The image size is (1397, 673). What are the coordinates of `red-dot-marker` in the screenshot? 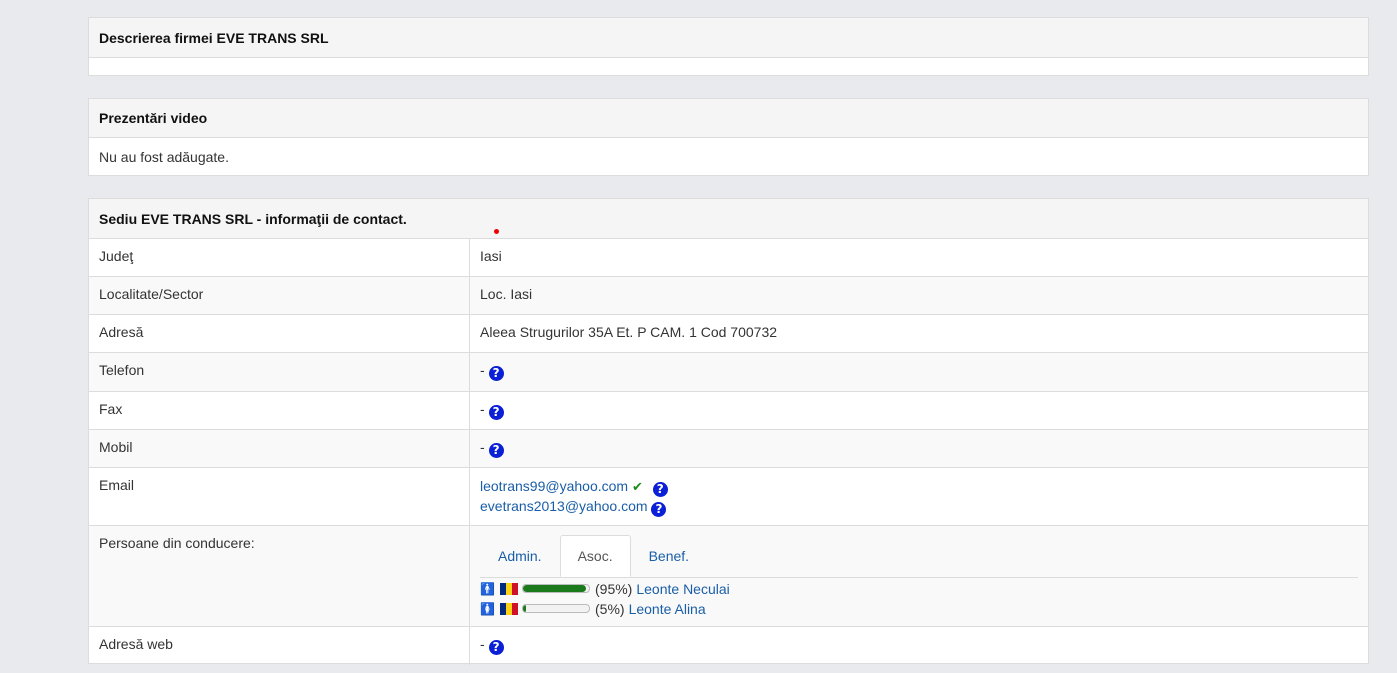 It's located at (496, 231).